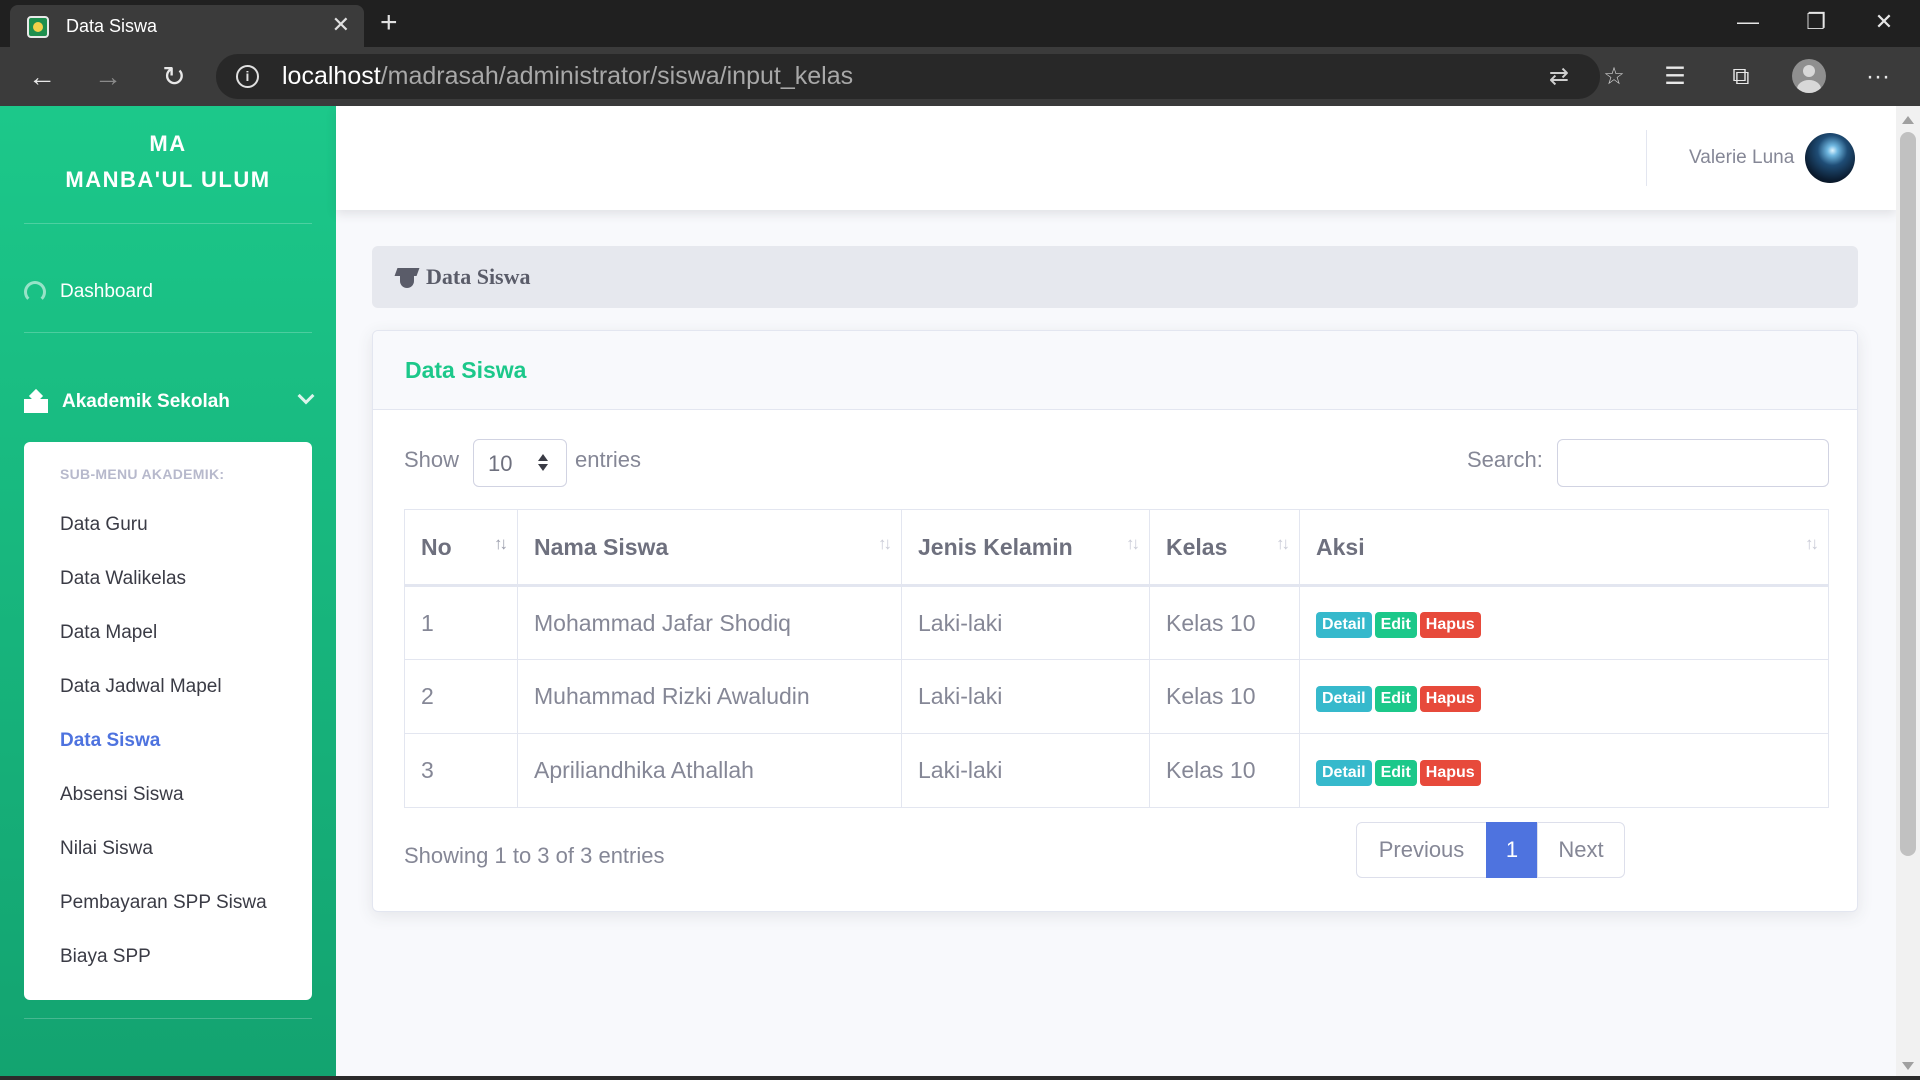  What do you see at coordinates (1809, 76) in the screenshot?
I see `profile-avatar-icon` at bounding box center [1809, 76].